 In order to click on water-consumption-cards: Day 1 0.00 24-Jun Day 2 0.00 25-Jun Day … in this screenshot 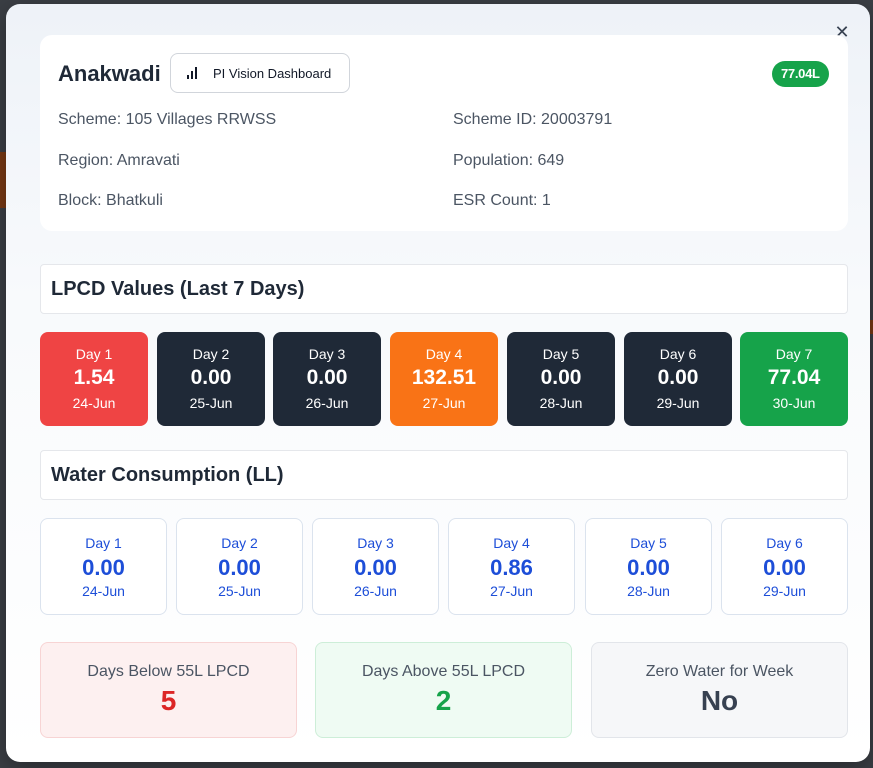, I will do `click(444, 566)`.